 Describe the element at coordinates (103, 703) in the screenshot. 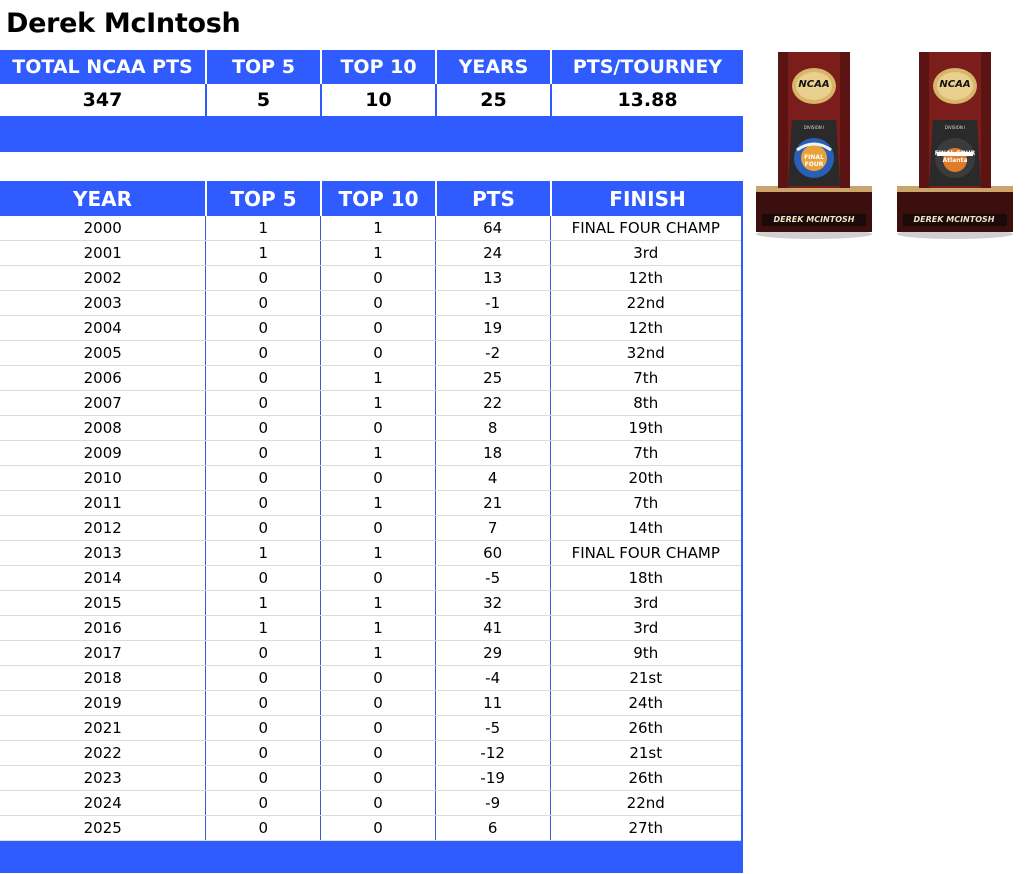

I see `cell-year: 2019` at that location.